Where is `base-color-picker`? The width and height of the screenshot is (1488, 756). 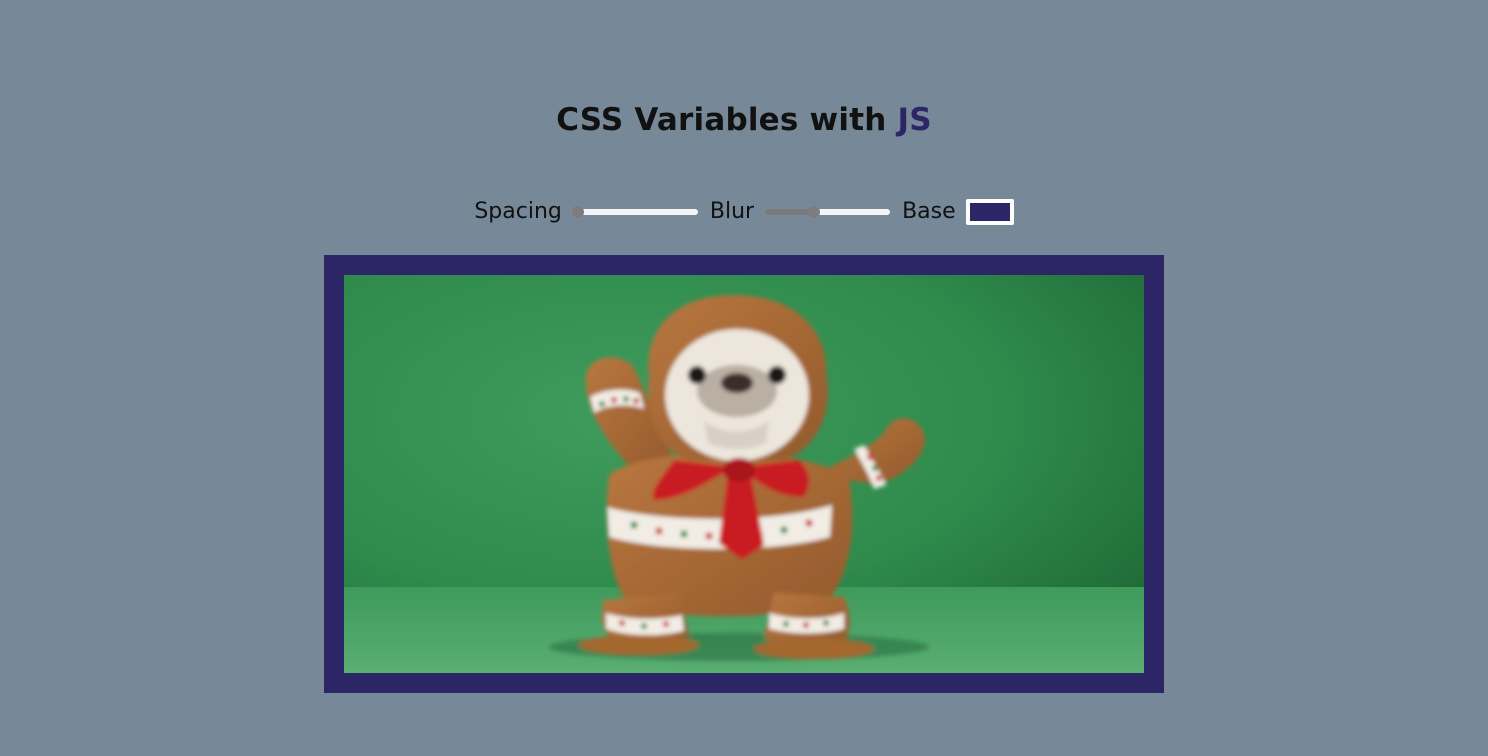
base-color-picker is located at coordinates (989, 212).